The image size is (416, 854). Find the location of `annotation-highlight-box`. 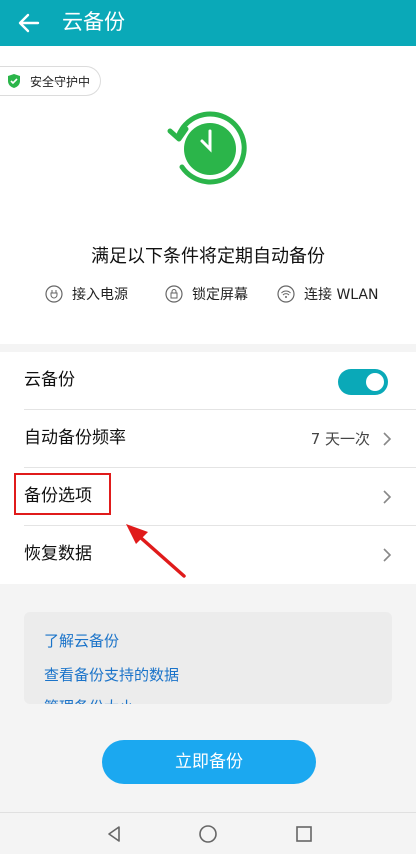

annotation-highlight-box is located at coordinates (62, 494).